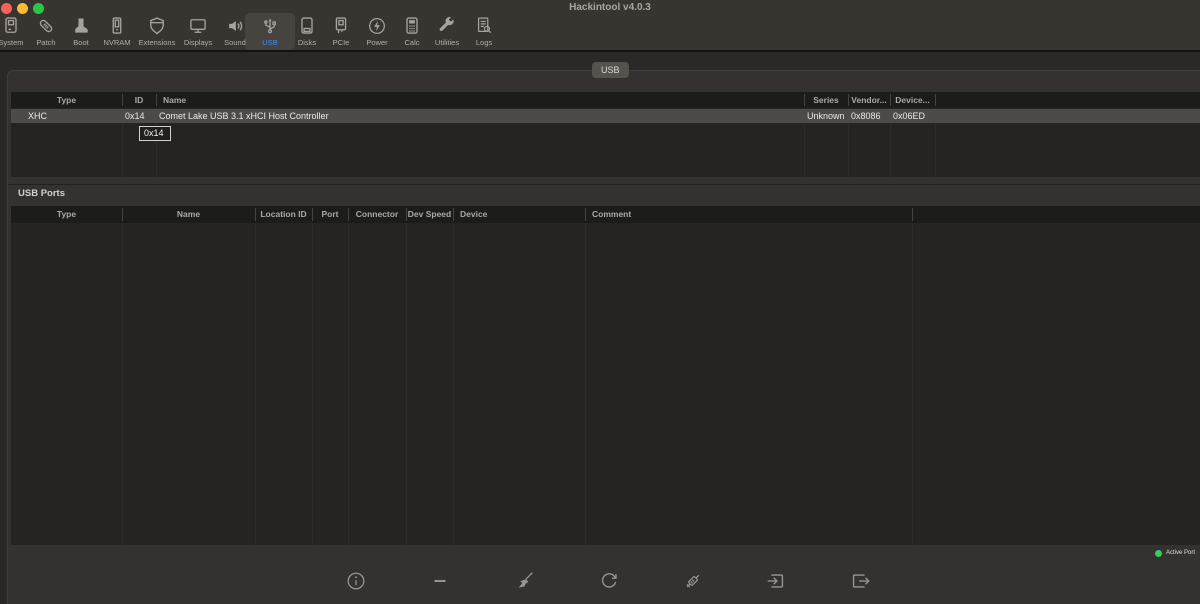  I want to click on cell-device: 0x06ED, so click(909, 116).